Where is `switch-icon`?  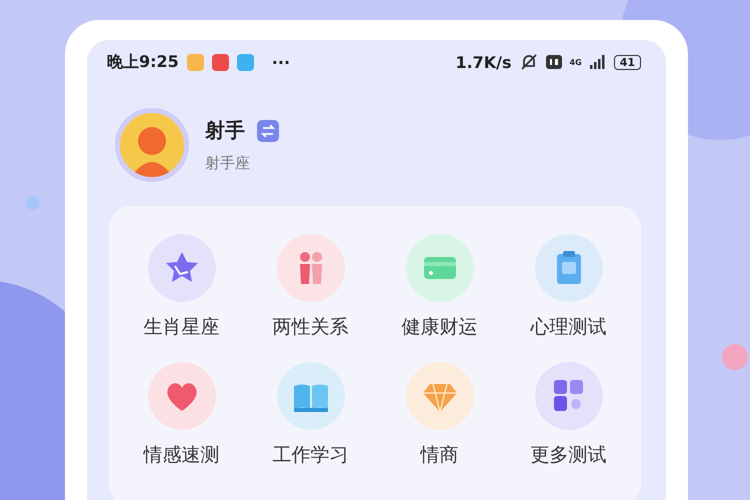
switch-icon is located at coordinates (268, 131).